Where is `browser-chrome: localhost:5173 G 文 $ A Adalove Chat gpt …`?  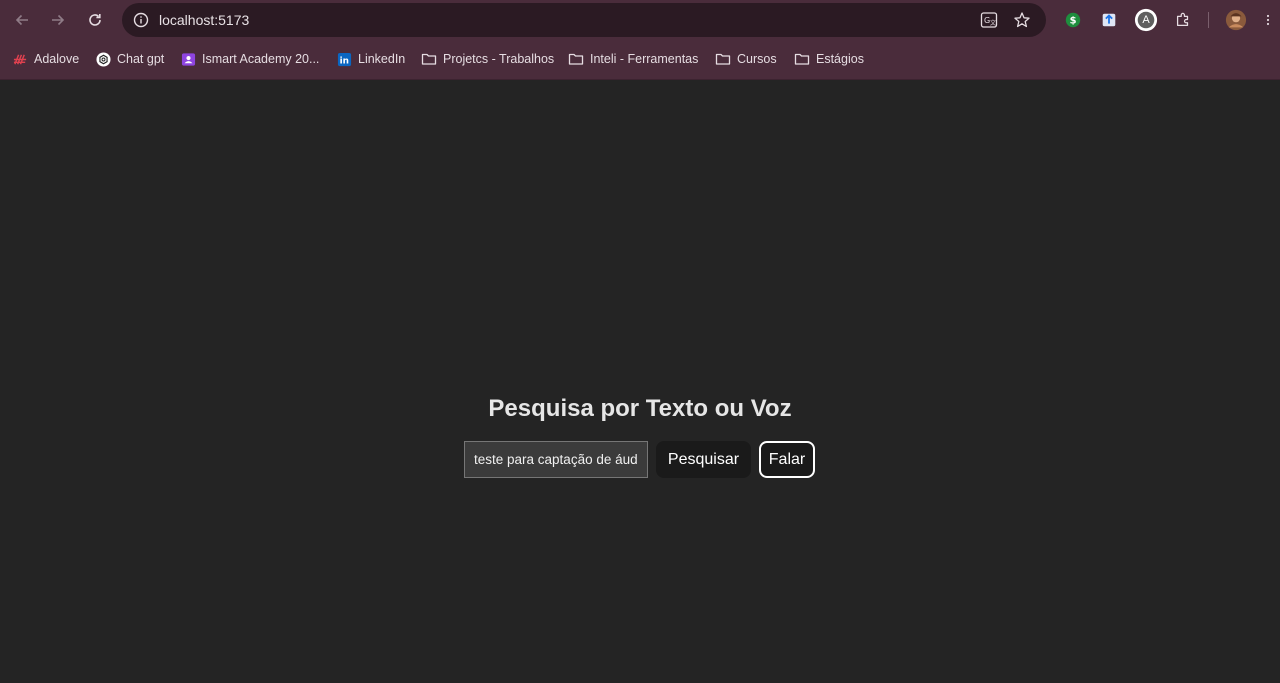 browser-chrome: localhost:5173 G 文 $ A Adalove Chat gpt … is located at coordinates (640, 40).